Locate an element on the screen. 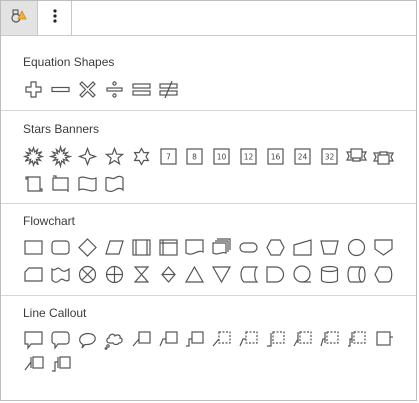  shape-data is located at coordinates (114, 247).